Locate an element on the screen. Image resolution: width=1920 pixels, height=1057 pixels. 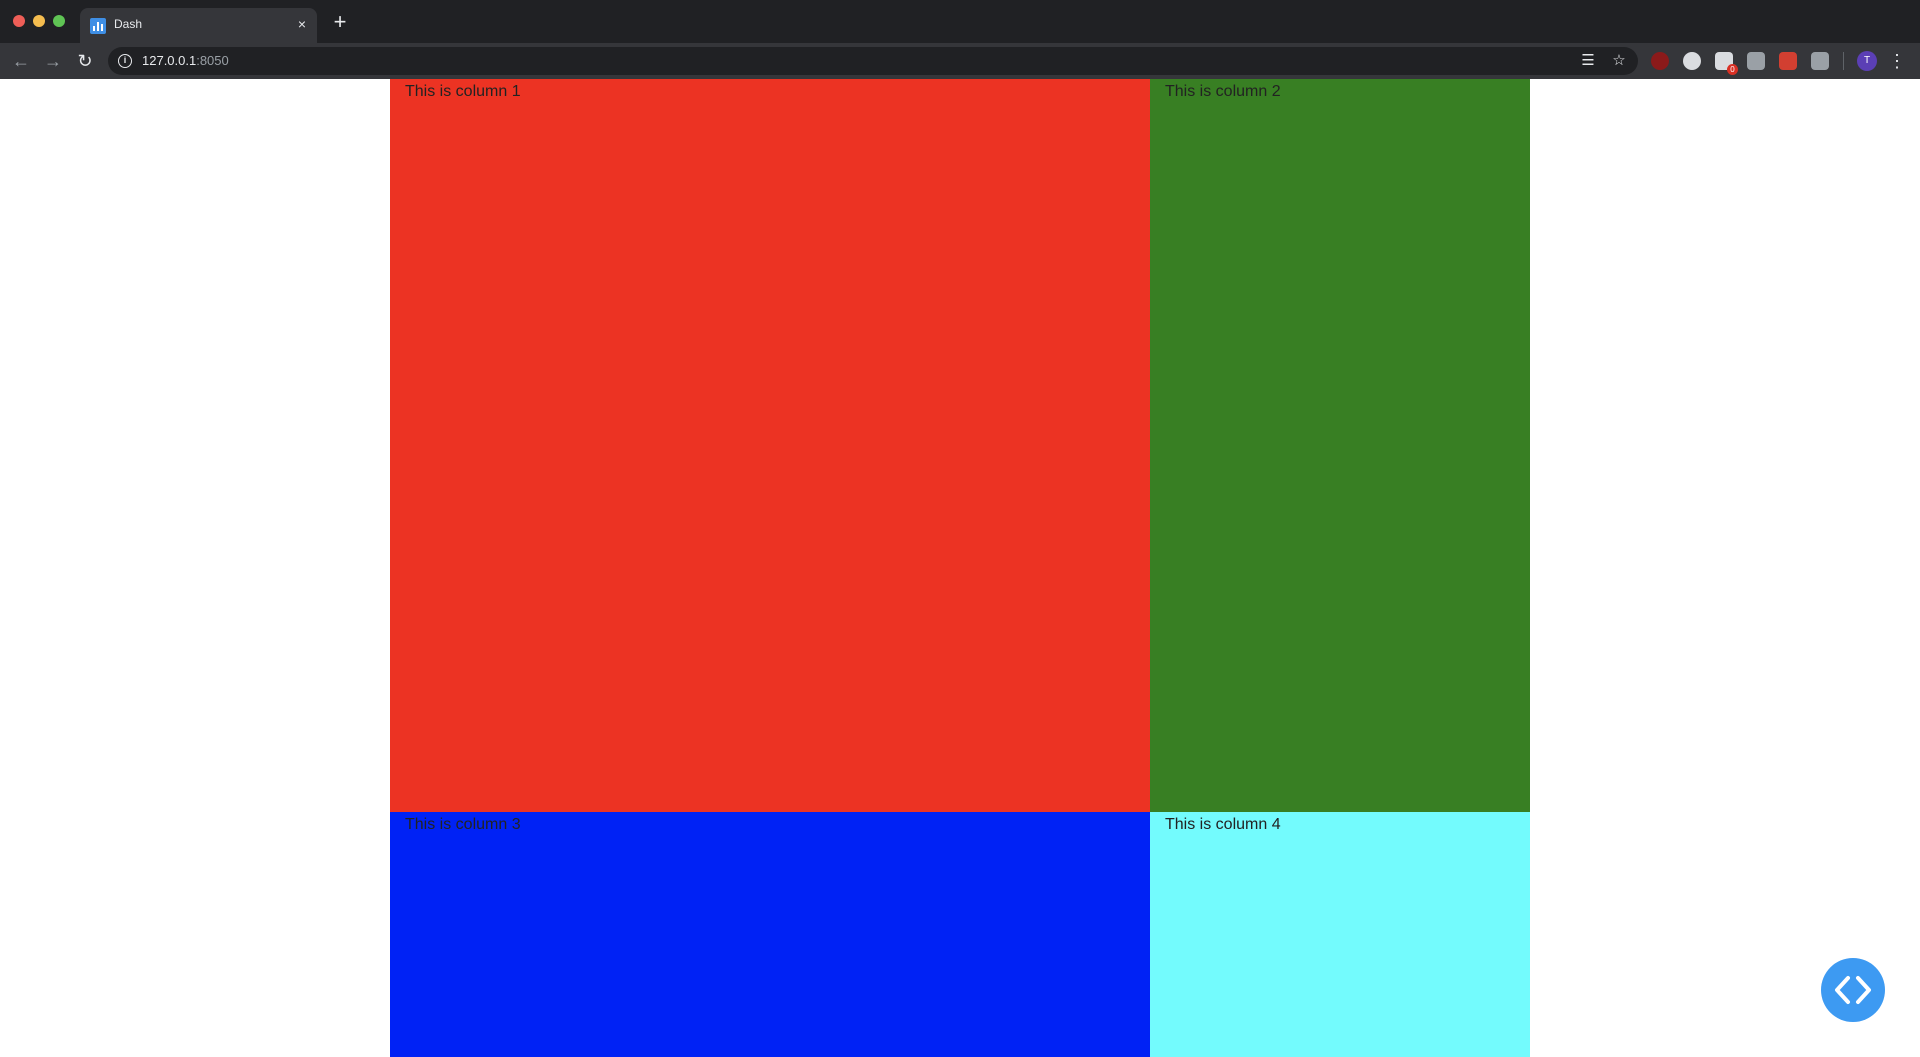
profile-avatar: T is located at coordinates (1867, 61).